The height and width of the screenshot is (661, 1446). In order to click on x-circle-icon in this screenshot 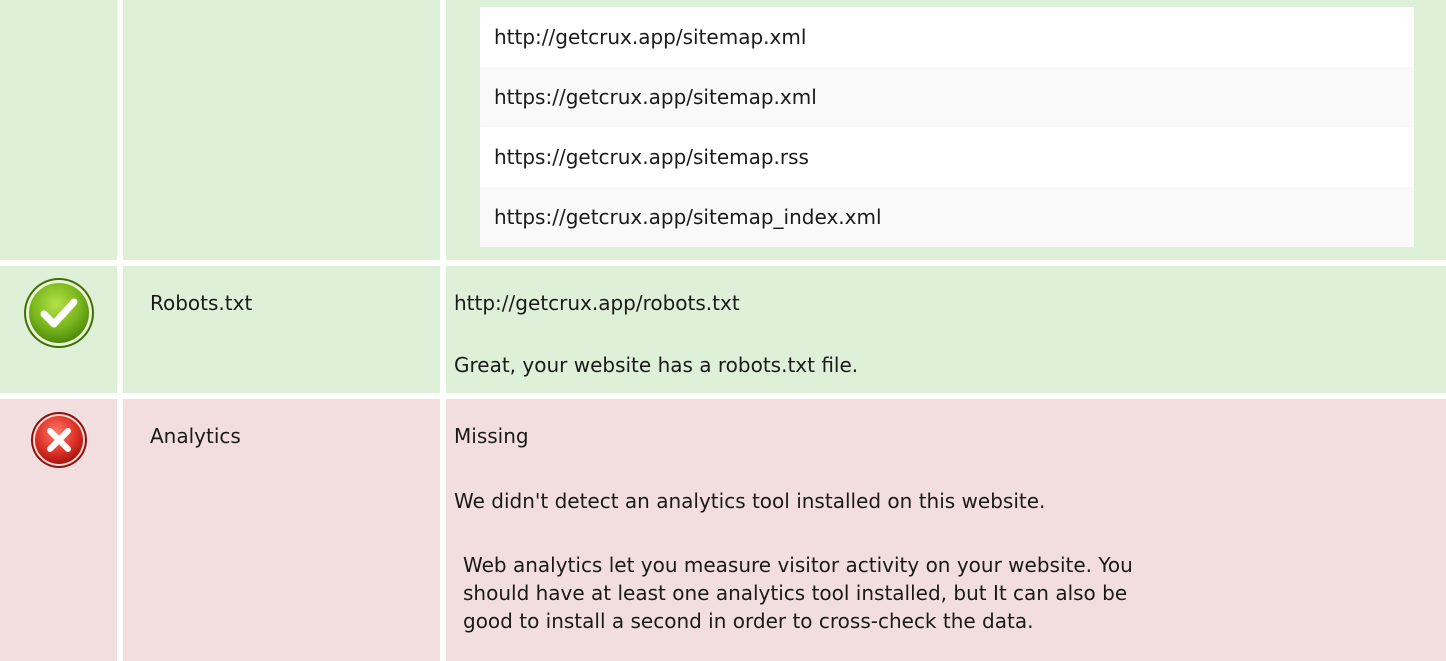, I will do `click(59, 440)`.